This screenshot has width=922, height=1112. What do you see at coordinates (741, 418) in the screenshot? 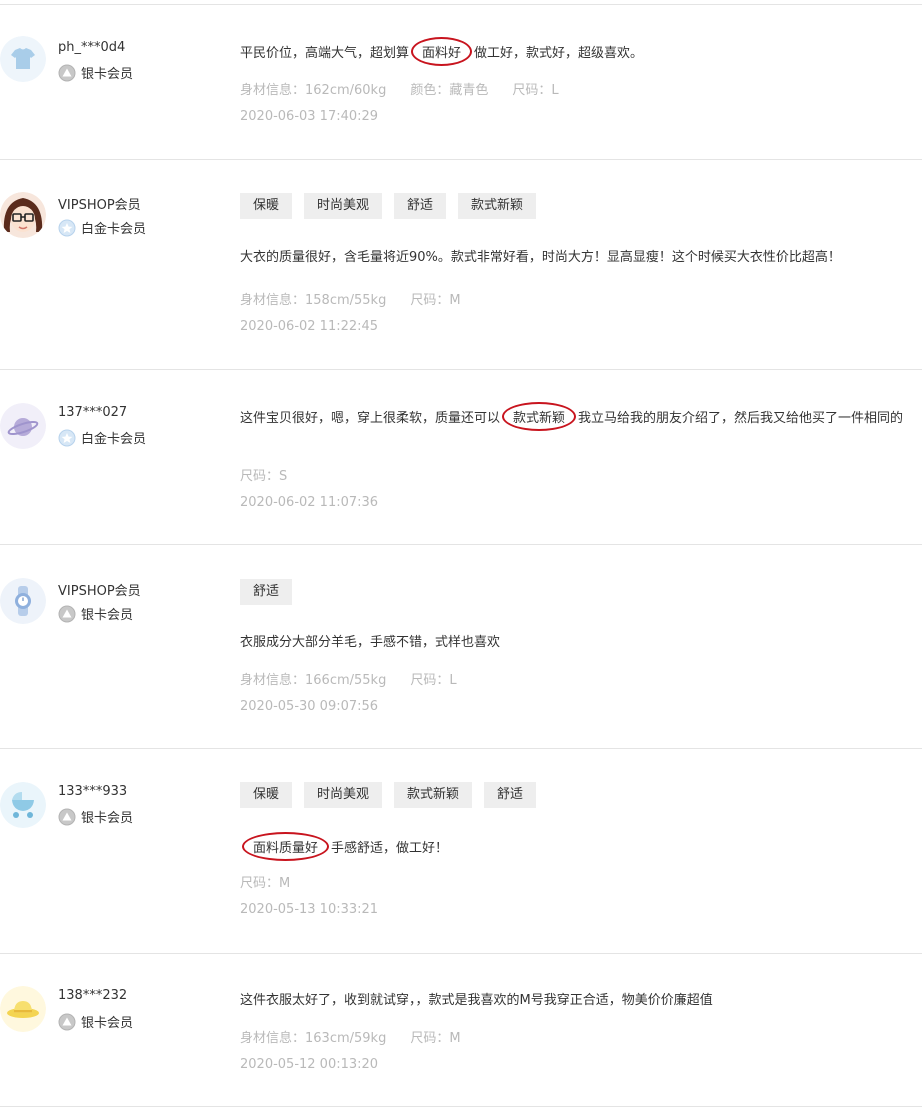
I see `review-text-after: 我立马给我的朋友介绍了，然后我又给他买了一件相同的` at bounding box center [741, 418].